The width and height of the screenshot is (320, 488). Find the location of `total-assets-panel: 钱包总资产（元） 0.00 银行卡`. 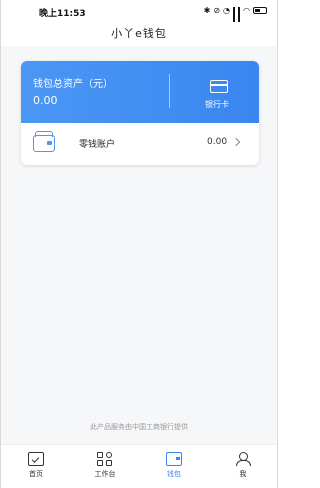

total-assets-panel: 钱包总资产（元） 0.00 银行卡 is located at coordinates (140, 92).